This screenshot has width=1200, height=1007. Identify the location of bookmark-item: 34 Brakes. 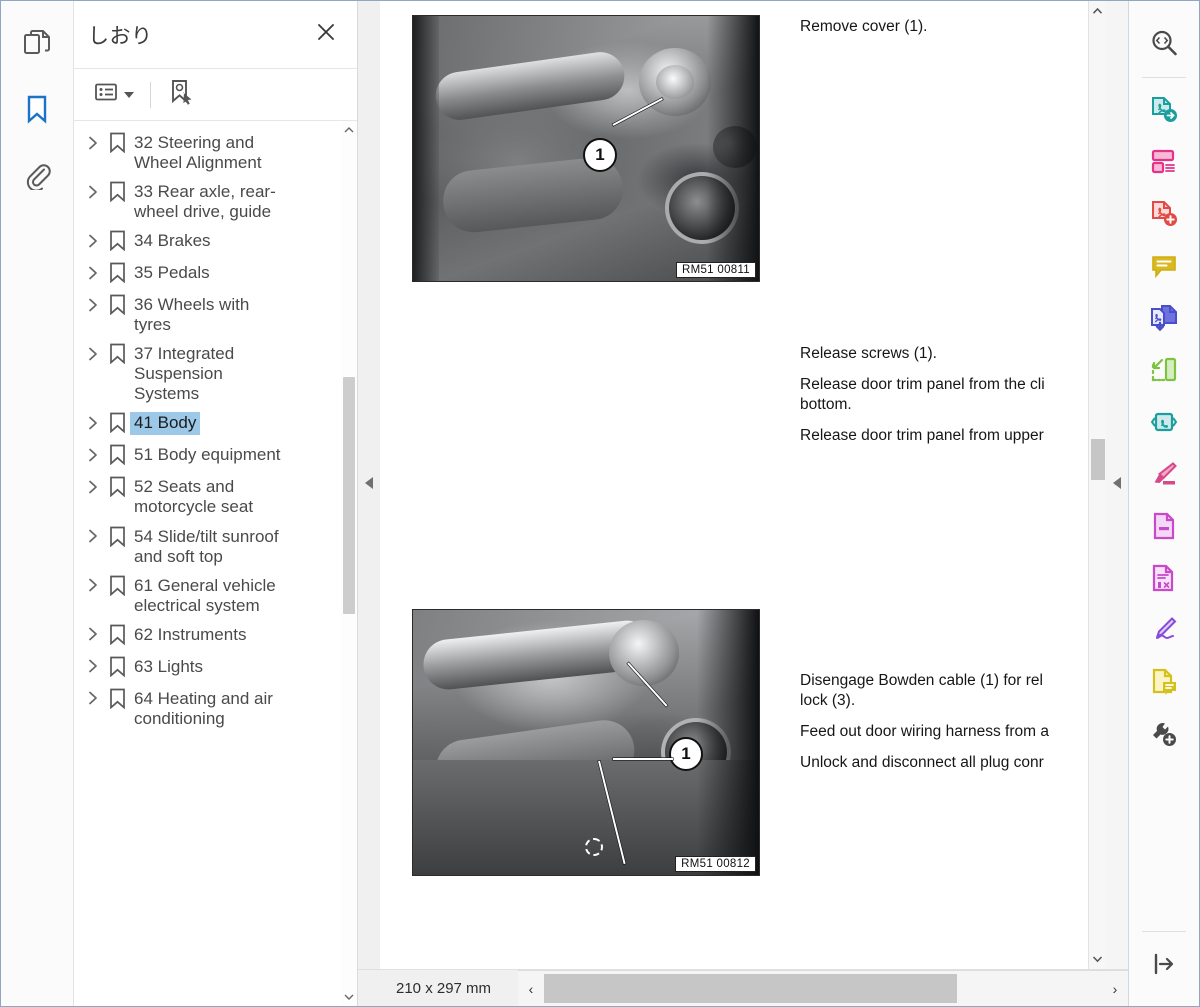
(207, 243).